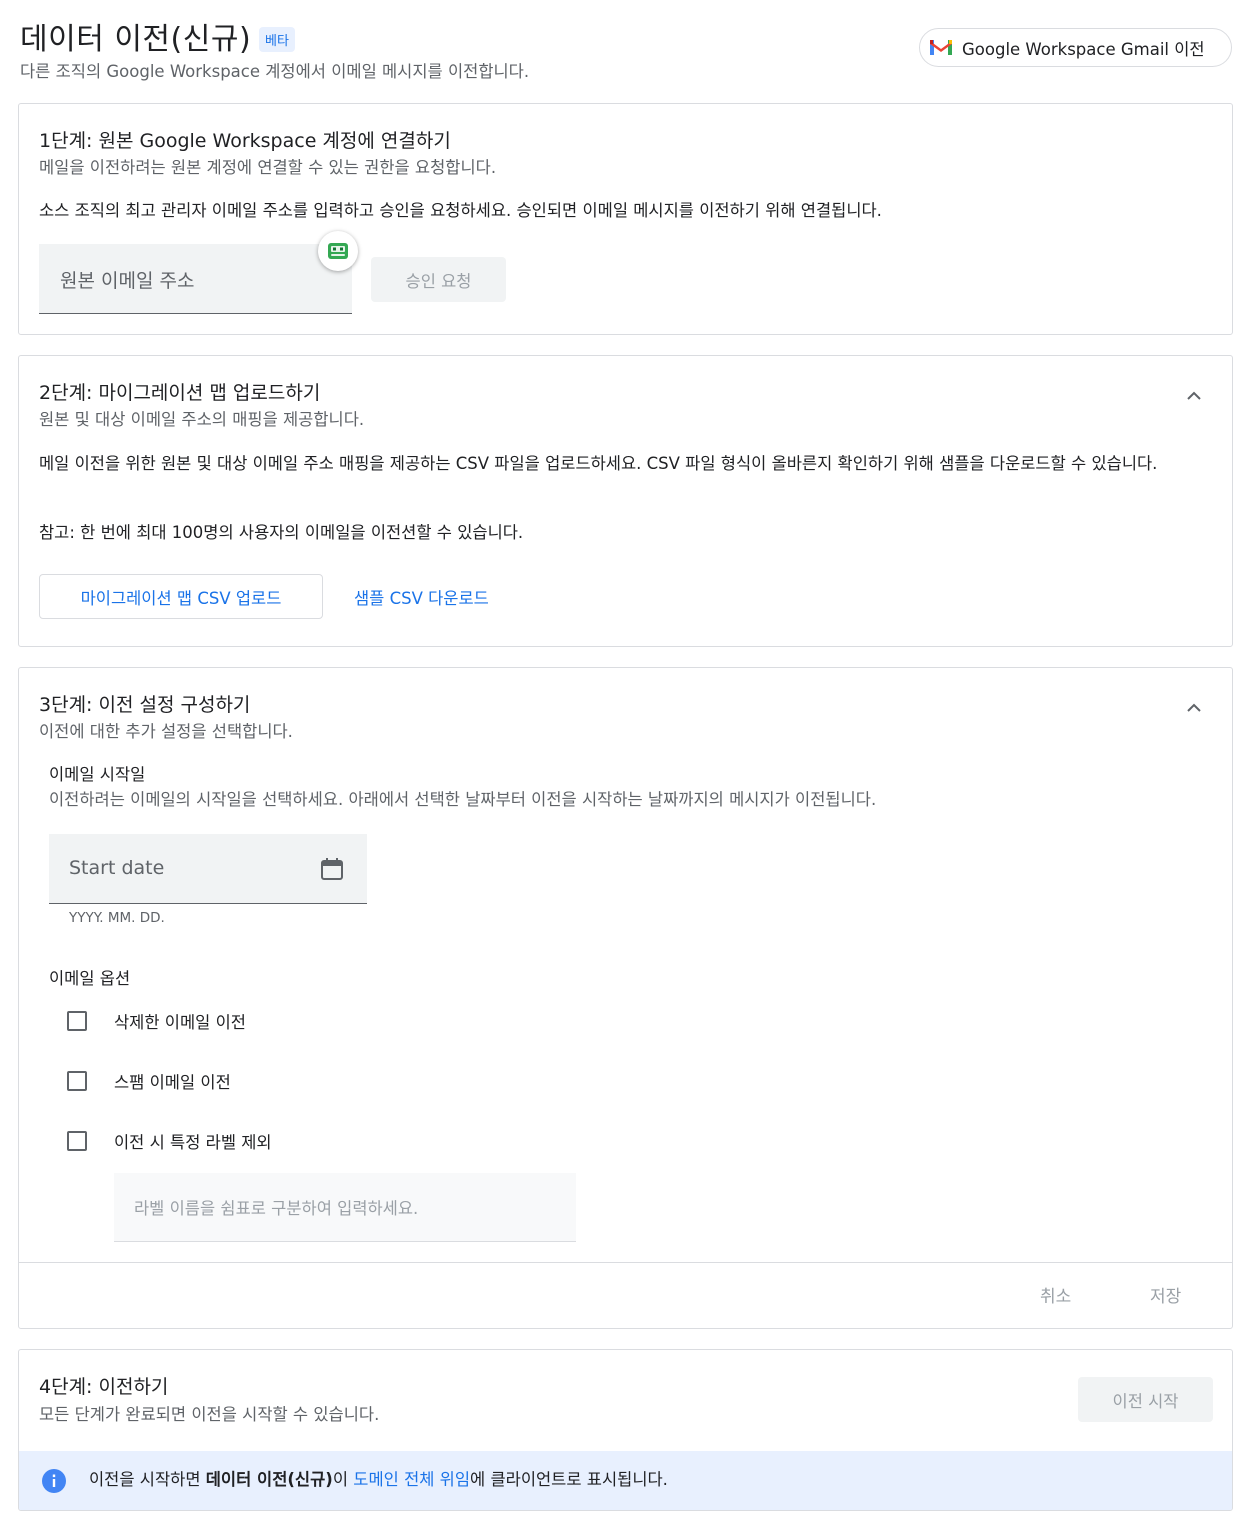  What do you see at coordinates (117, 868) in the screenshot?
I see `start-date-placeholder: Start date` at bounding box center [117, 868].